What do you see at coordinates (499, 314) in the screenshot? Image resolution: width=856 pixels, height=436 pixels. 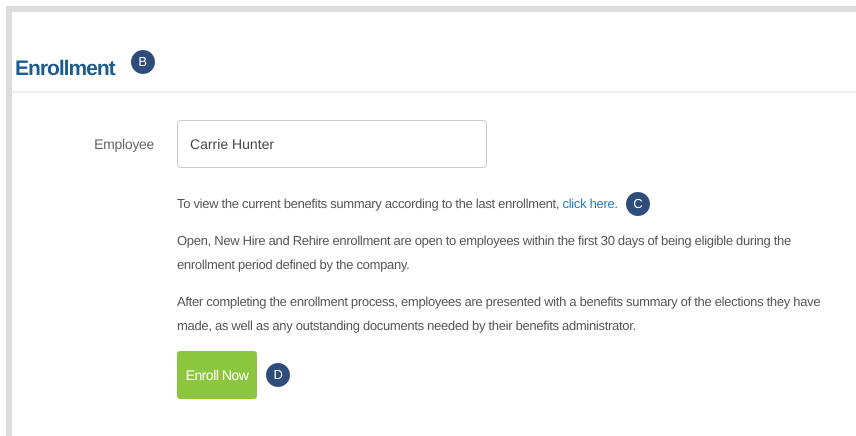 I see `info-paragraph: After completing the enrollment process, employees are presented with a benefits summary of the elections they have made, as well as any outstanding documents needed by their benefits administrator.` at bounding box center [499, 314].